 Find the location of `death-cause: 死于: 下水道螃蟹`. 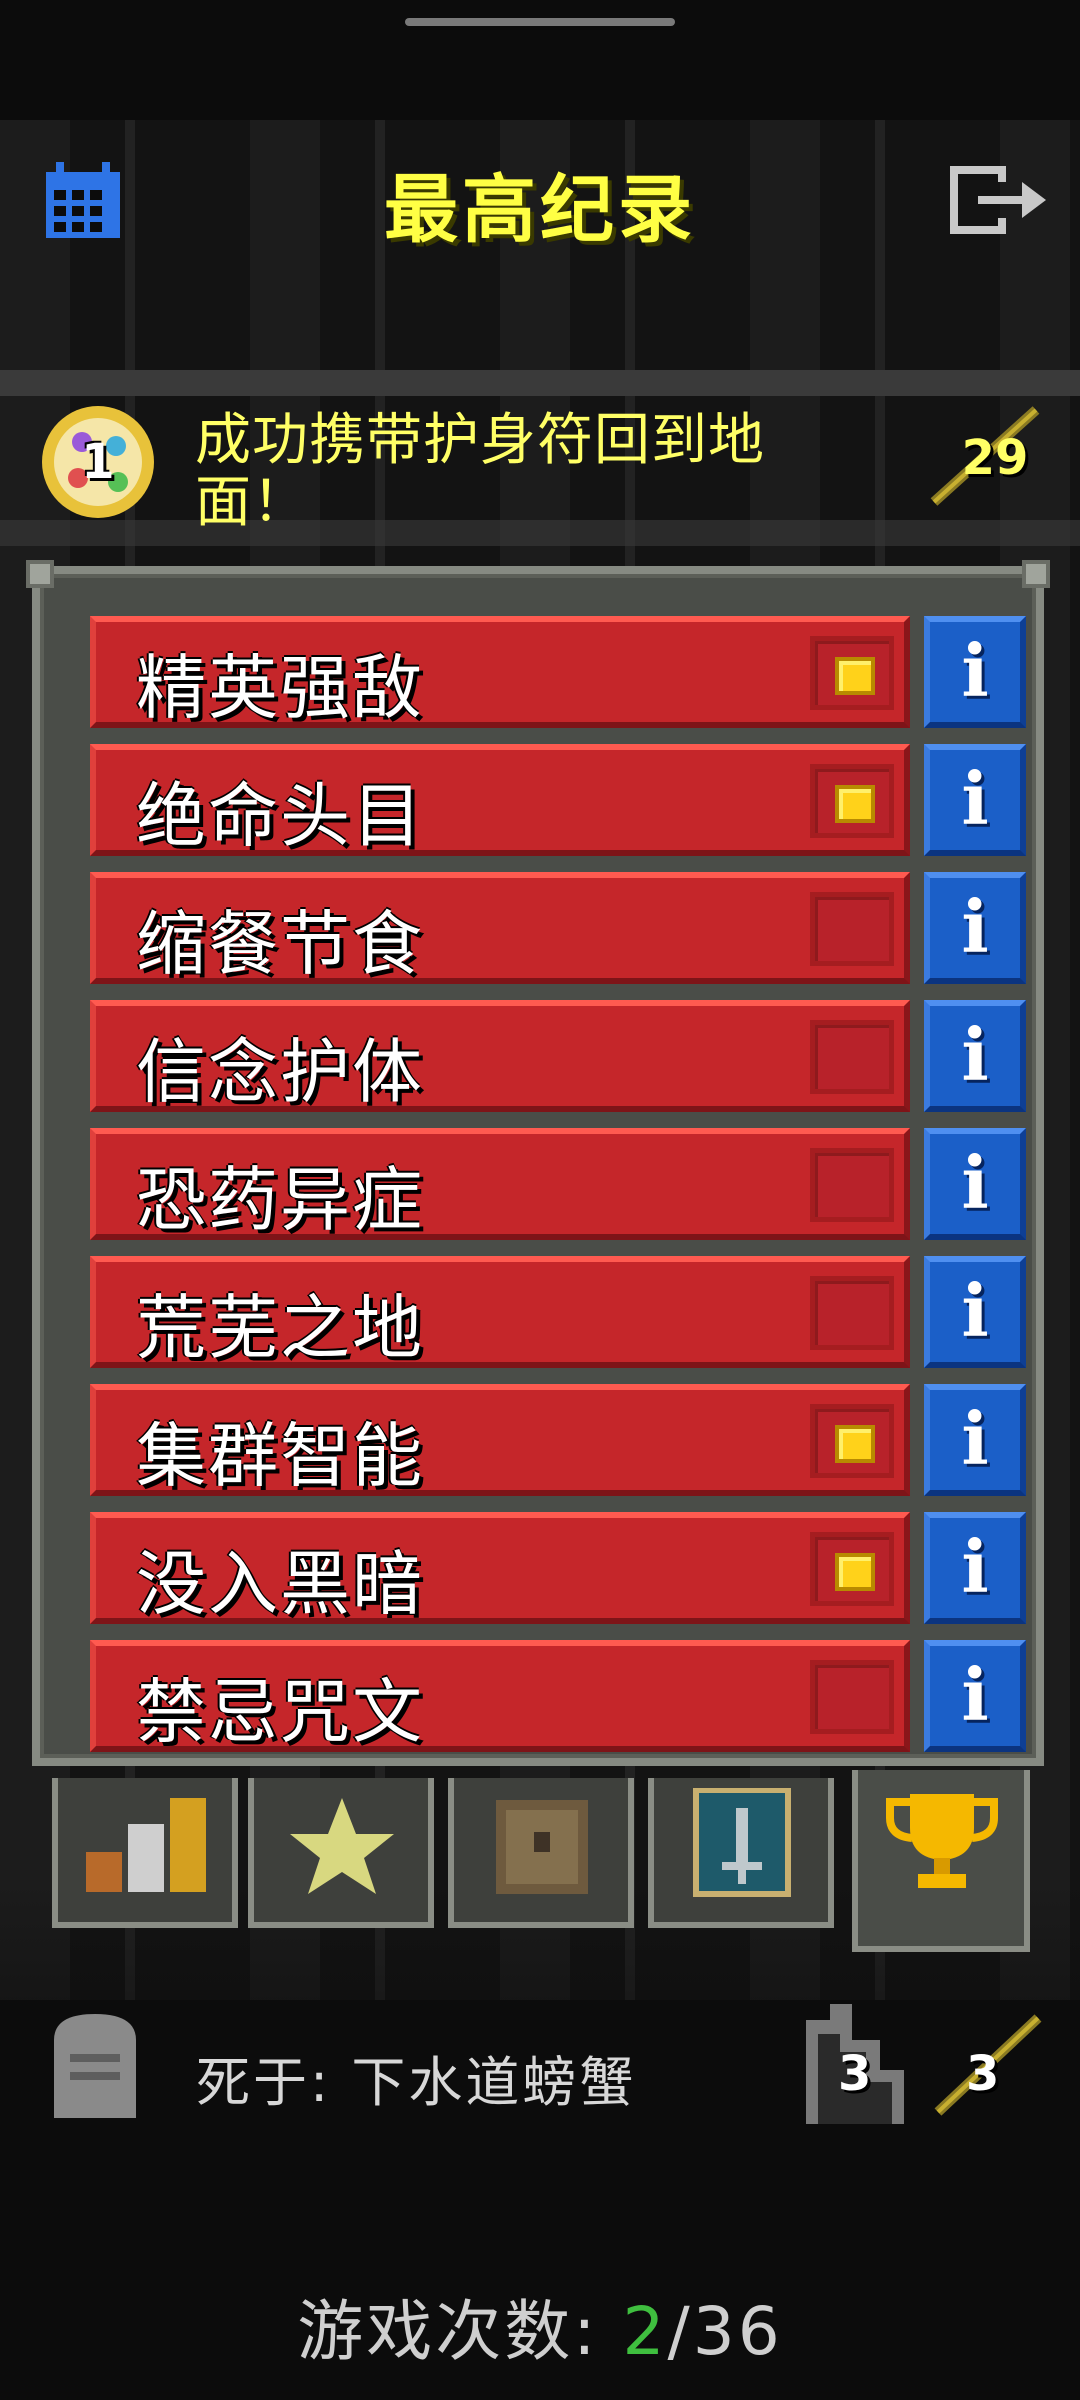

death-cause: 死于: 下水道螃蟹 is located at coordinates (416, 2082).